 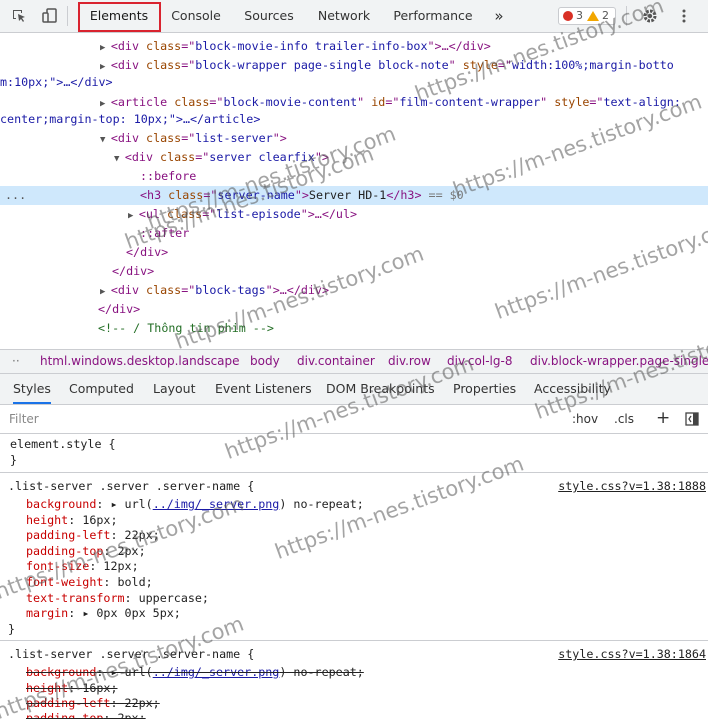 What do you see at coordinates (650, 16) in the screenshot?
I see `gear-icon` at bounding box center [650, 16].